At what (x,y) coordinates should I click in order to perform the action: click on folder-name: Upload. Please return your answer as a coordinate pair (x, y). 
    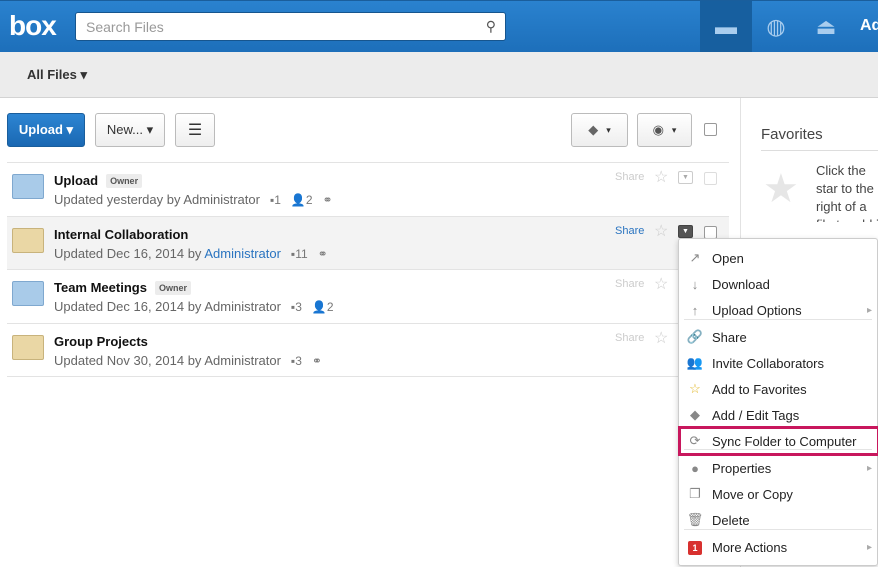
    Looking at the image, I should click on (76, 180).